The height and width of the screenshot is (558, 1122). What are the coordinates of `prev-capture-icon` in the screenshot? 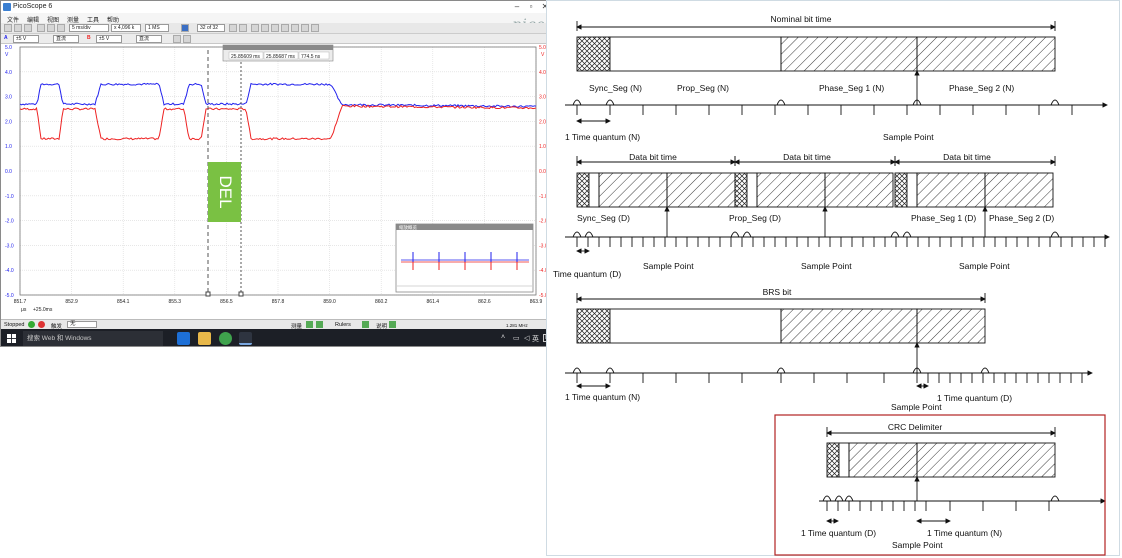 It's located at (185, 28).